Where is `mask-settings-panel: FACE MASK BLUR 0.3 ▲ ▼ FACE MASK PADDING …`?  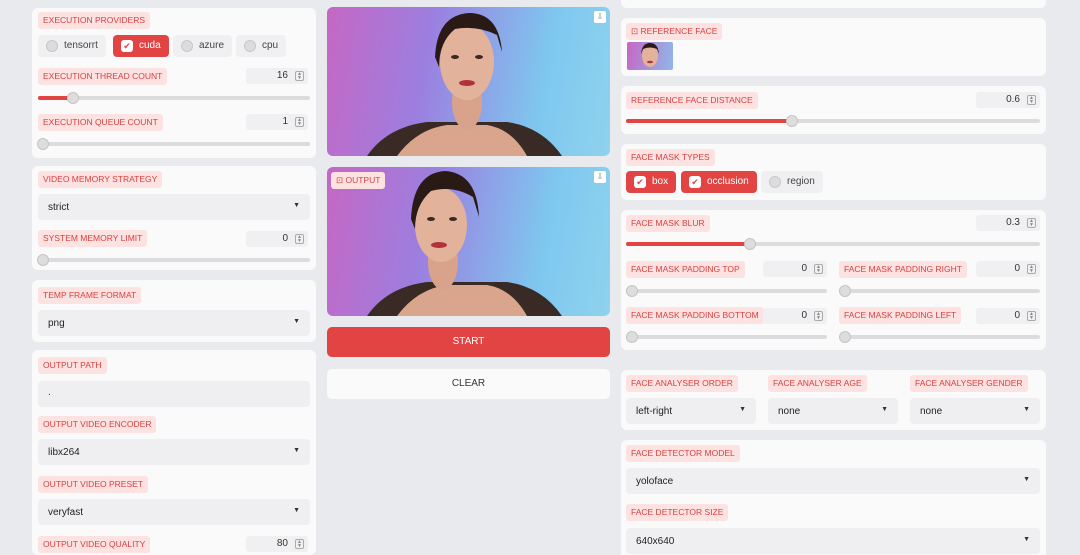
mask-settings-panel: FACE MASK BLUR 0.3 ▲ ▼ FACE MASK PADDING … is located at coordinates (833, 280).